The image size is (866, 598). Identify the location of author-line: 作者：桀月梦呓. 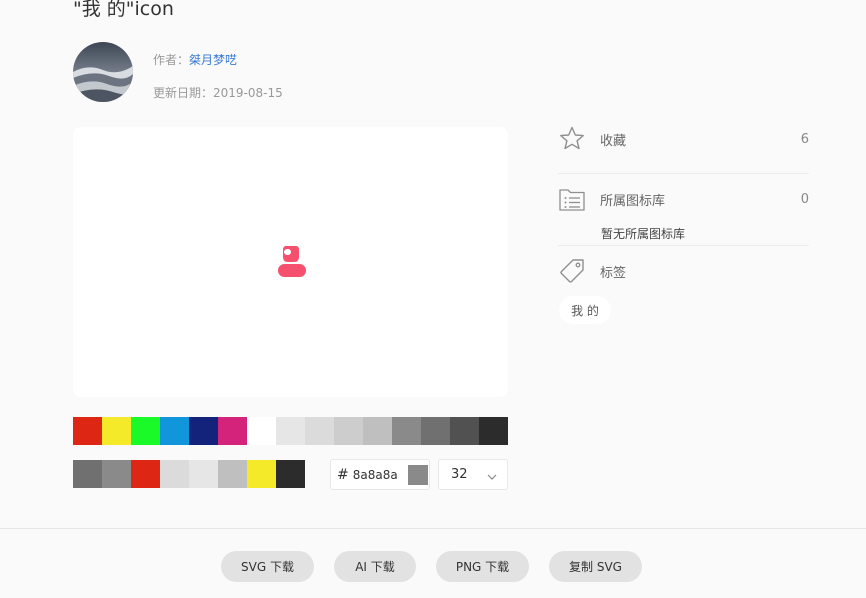
(195, 59).